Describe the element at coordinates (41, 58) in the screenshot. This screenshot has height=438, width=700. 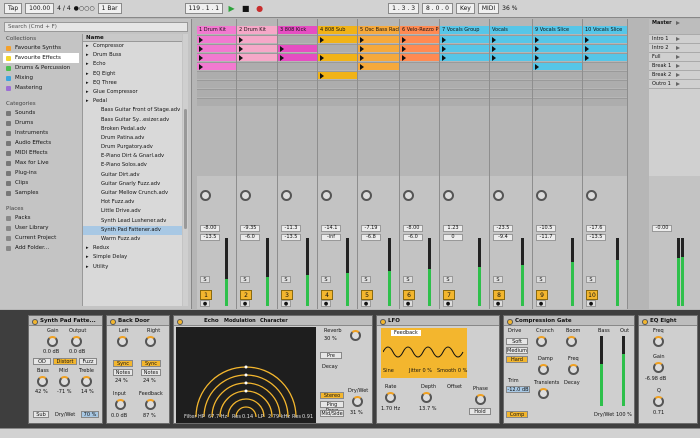
I see `collection-item: Favourite Effects` at that location.